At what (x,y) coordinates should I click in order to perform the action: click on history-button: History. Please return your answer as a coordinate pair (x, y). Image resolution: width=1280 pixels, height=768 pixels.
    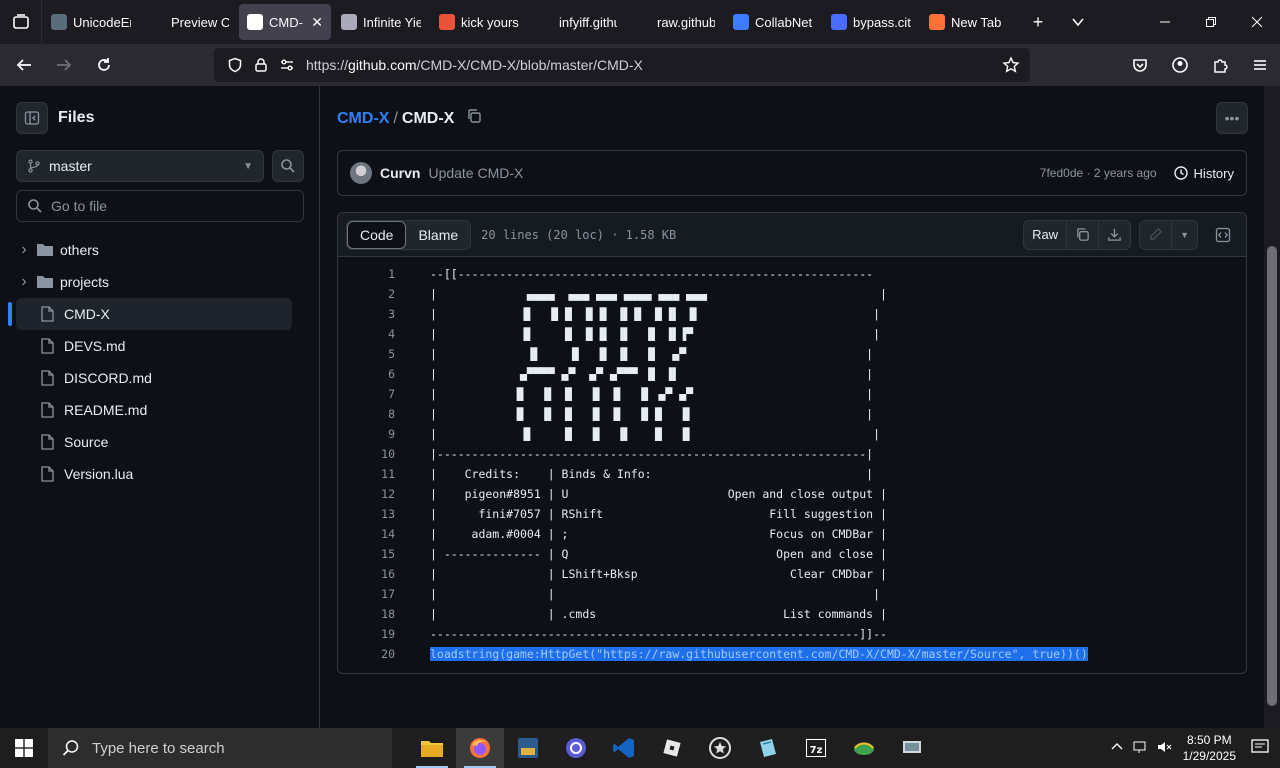
    Looking at the image, I should click on (1203, 173).